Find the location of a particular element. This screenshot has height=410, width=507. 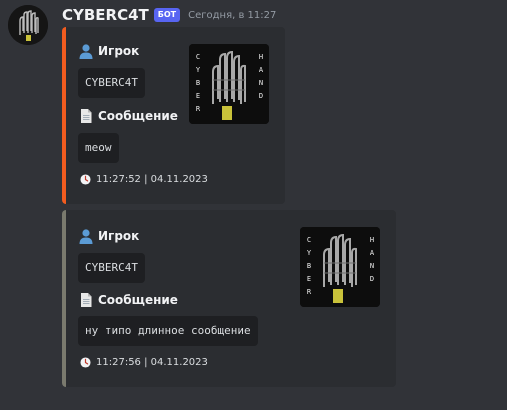

avatar-image is located at coordinates (28, 25).